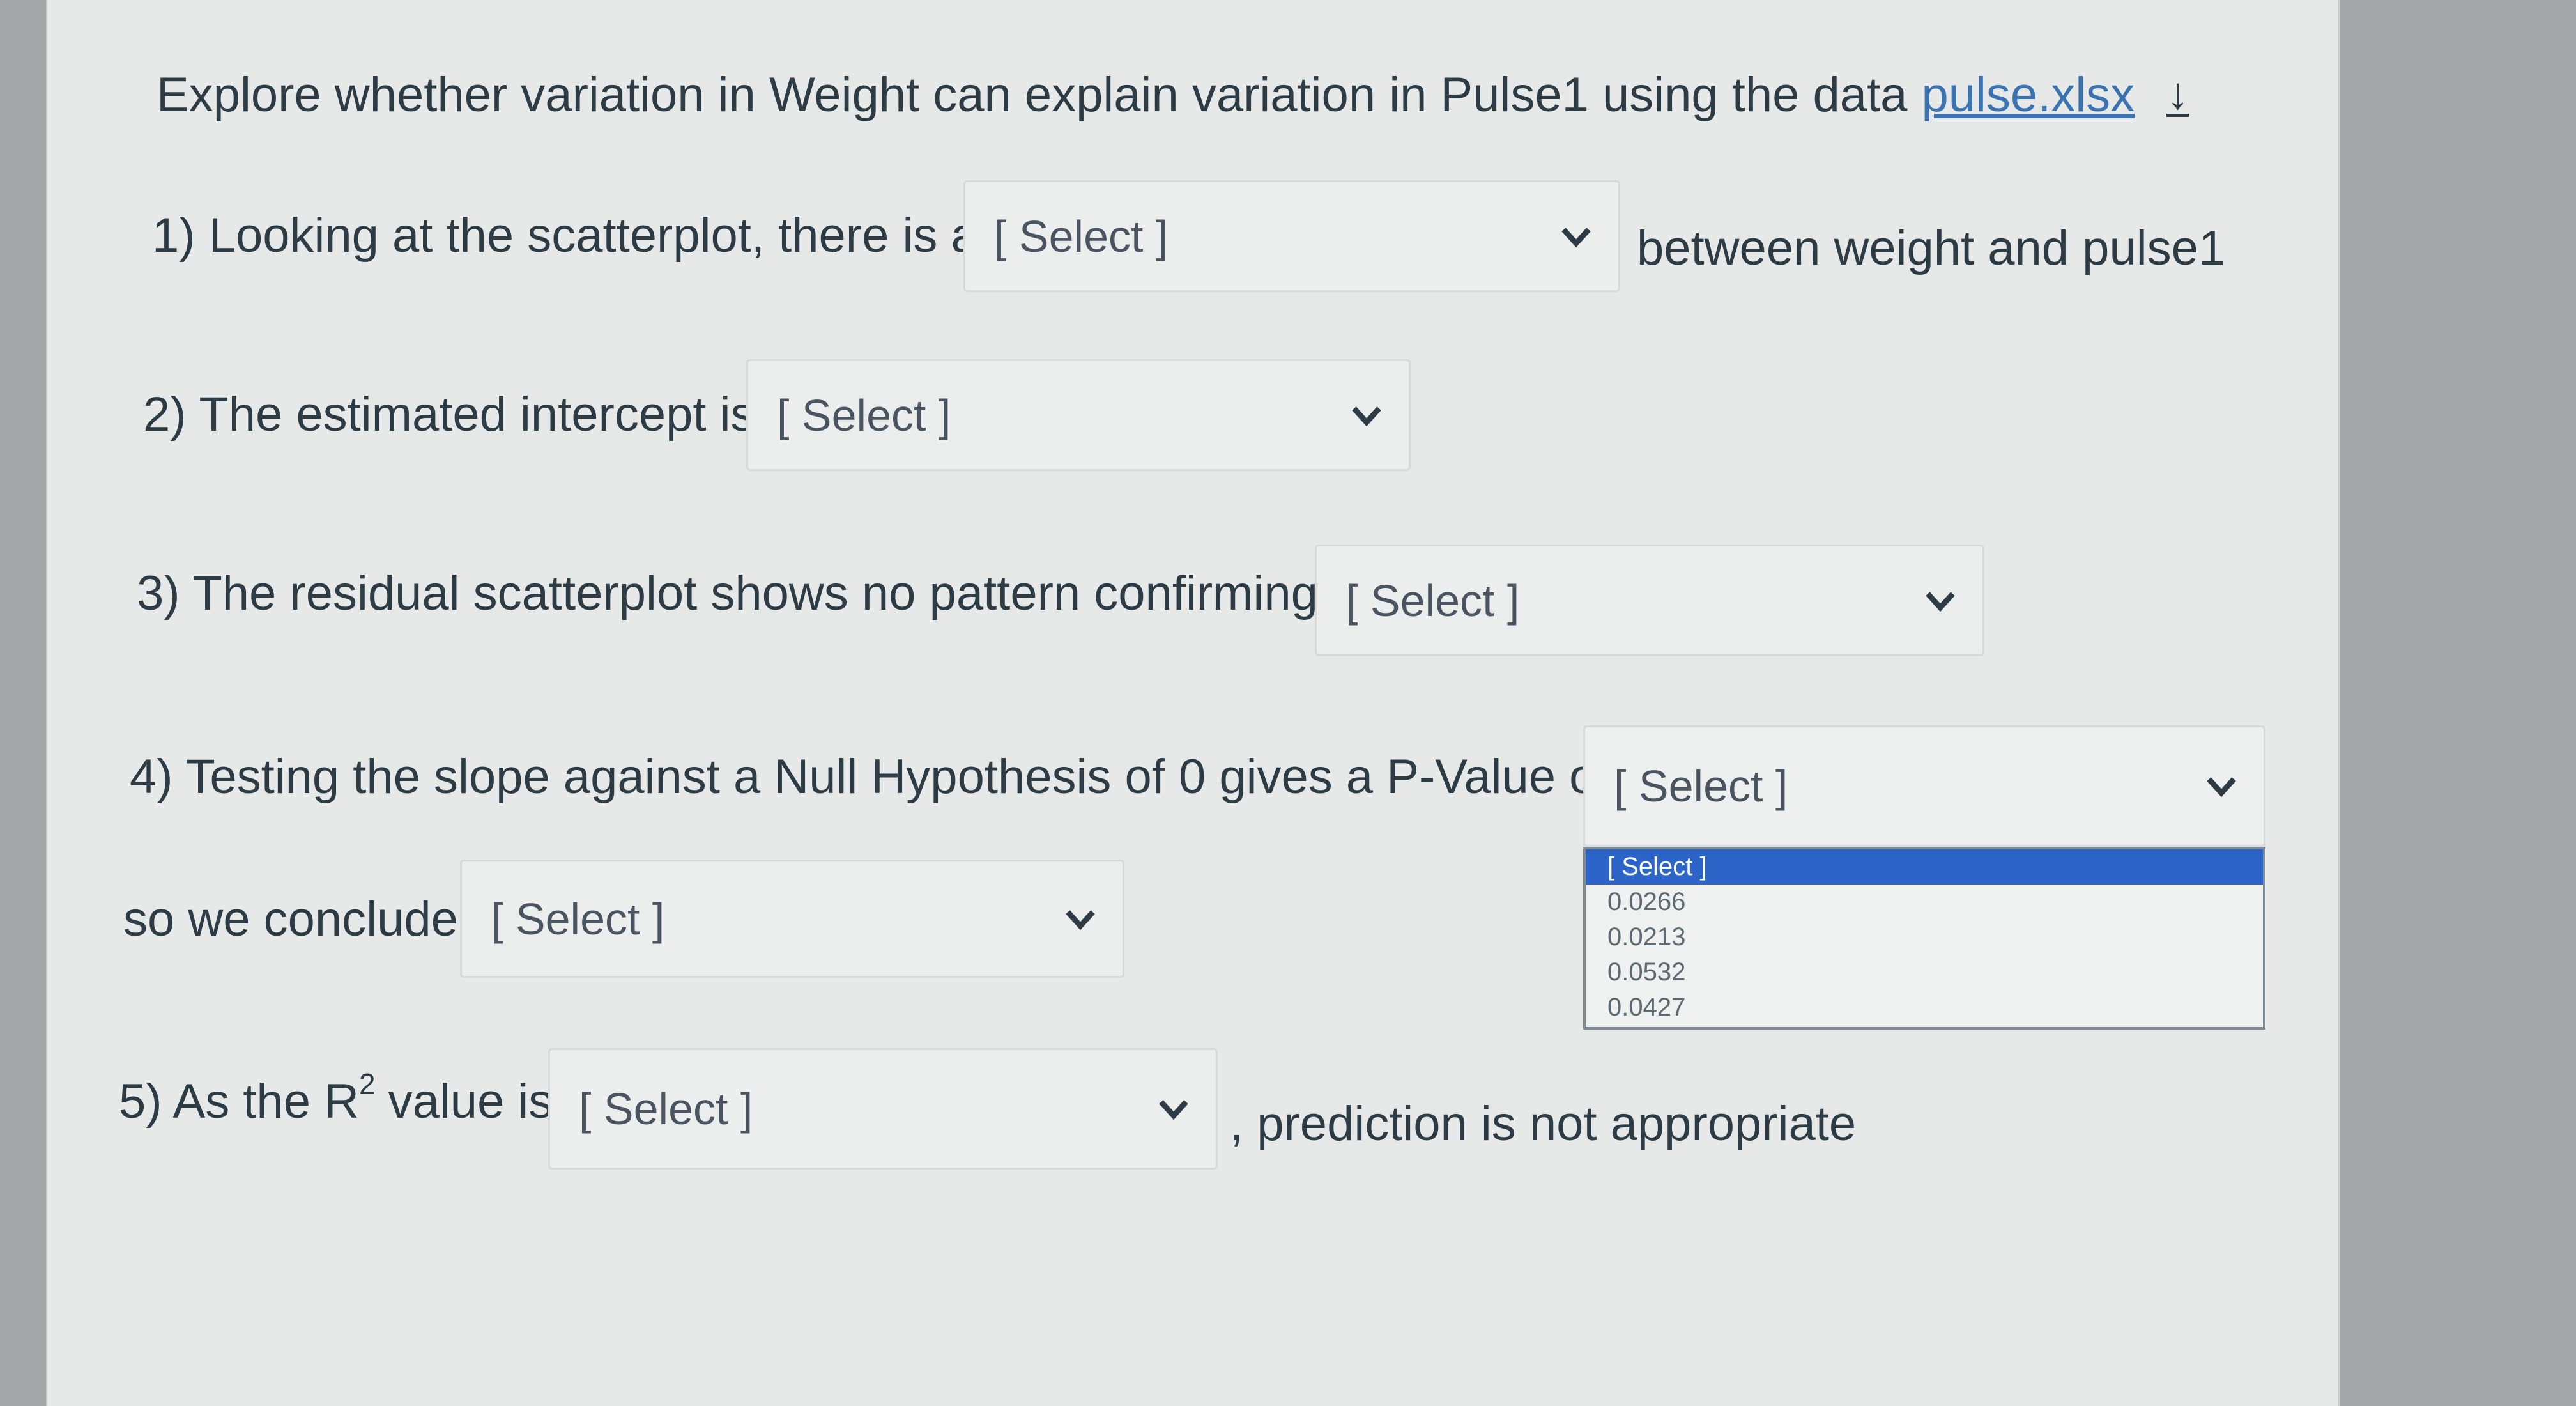  I want to click on q5-select-value: [ Select ], so click(666, 1109).